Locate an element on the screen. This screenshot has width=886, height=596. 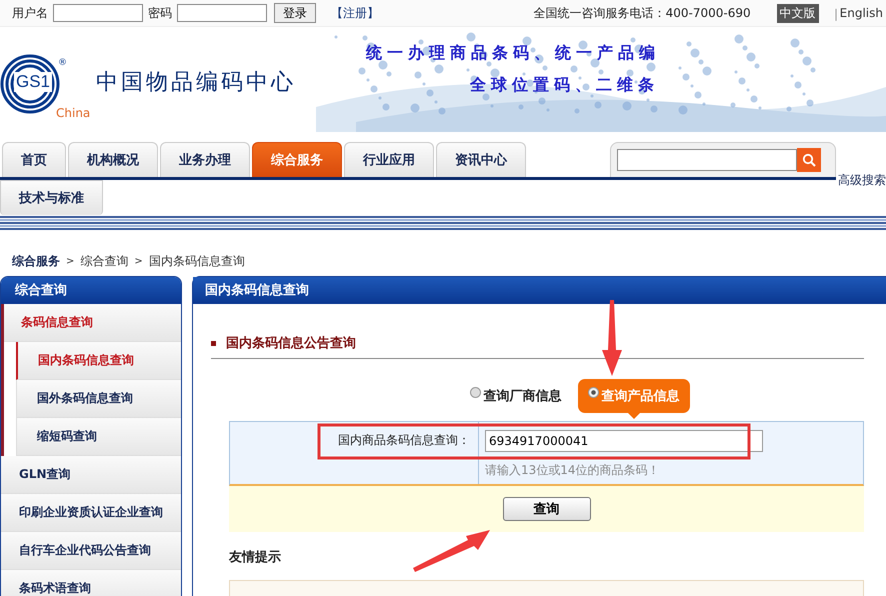
register-link: 【注册】 is located at coordinates (355, 13).